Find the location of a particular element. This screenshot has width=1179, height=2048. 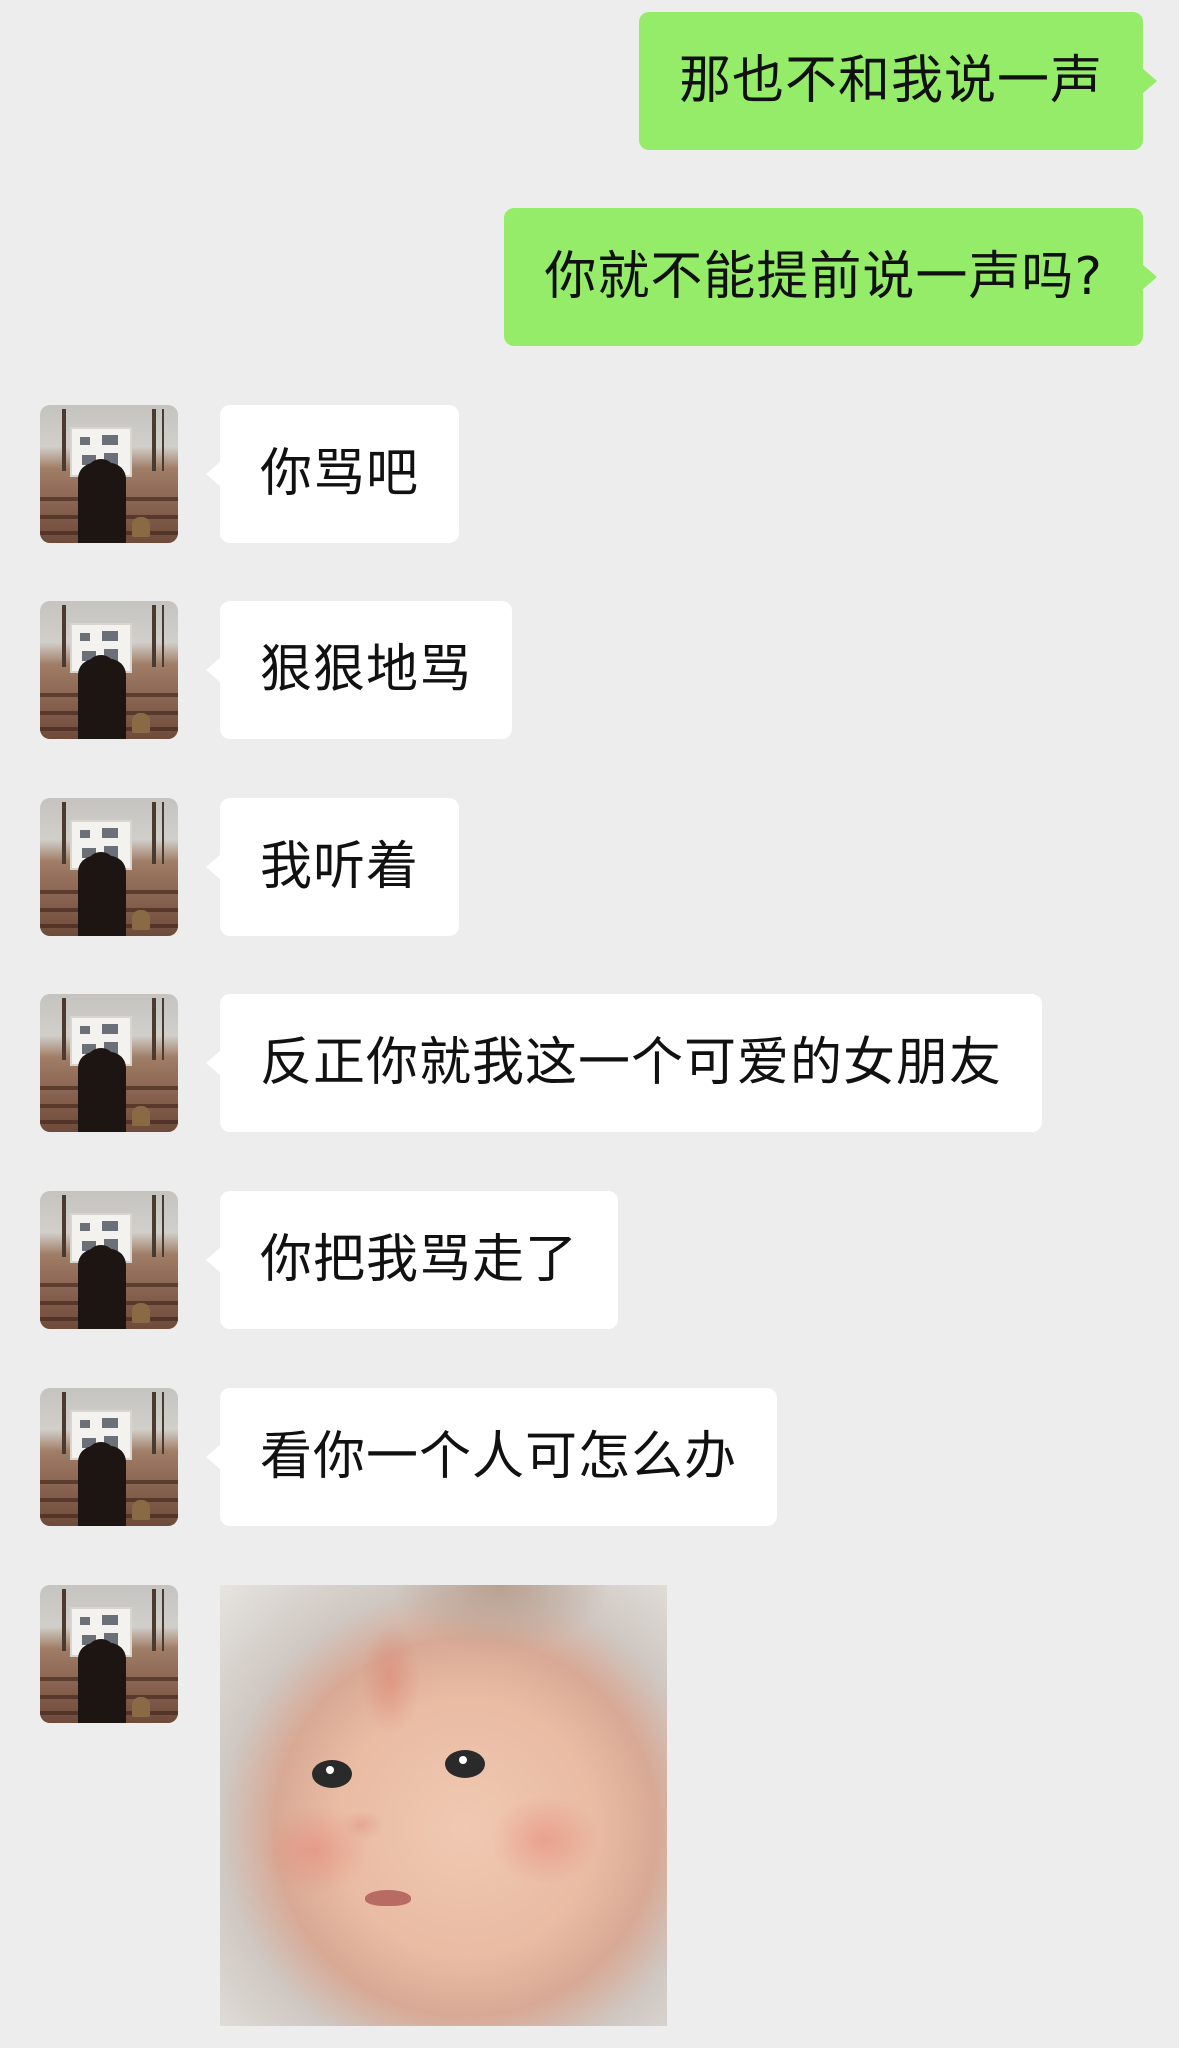

message-bubble-outgoing: 你就不能提前说一声吗? is located at coordinates (830, 277).